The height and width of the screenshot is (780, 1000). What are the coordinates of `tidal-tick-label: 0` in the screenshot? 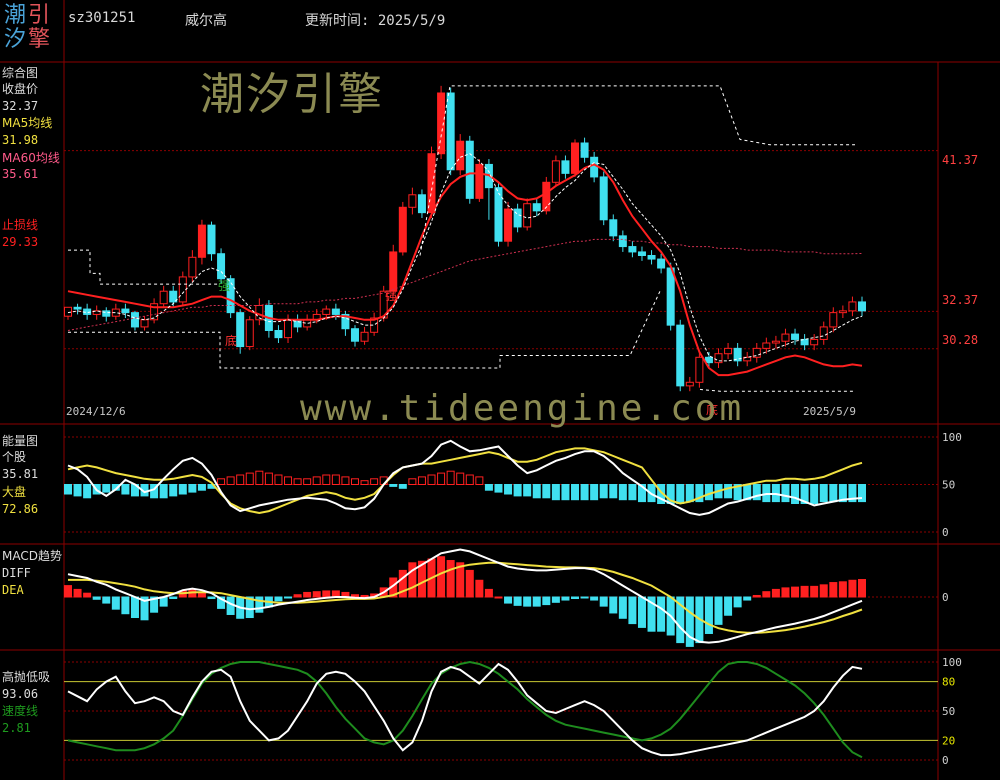 It's located at (945, 760).